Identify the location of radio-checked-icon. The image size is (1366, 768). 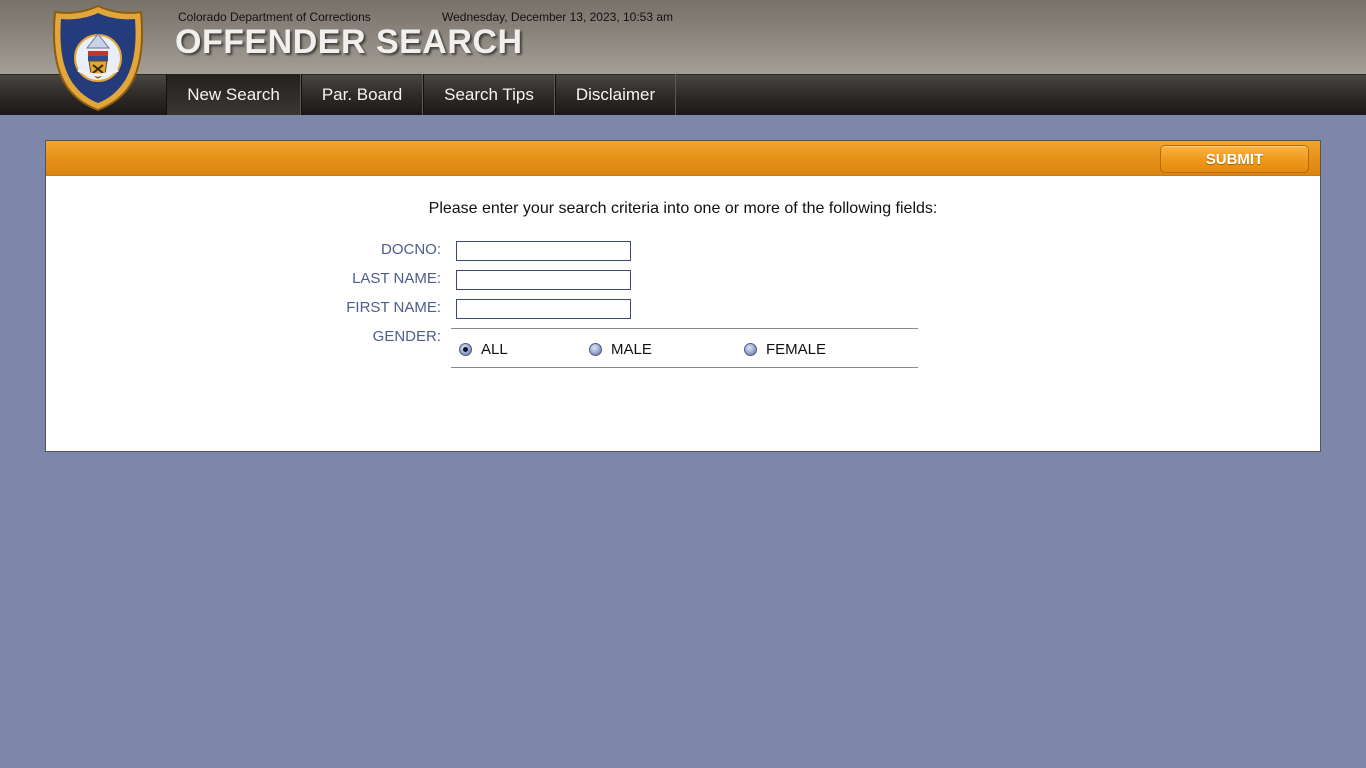
(465, 349).